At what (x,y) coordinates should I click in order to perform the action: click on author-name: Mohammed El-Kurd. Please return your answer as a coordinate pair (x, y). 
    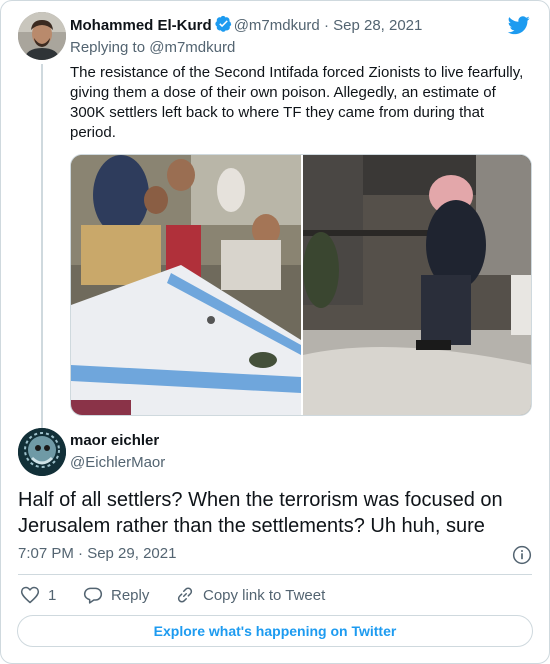
    Looking at the image, I should click on (141, 25).